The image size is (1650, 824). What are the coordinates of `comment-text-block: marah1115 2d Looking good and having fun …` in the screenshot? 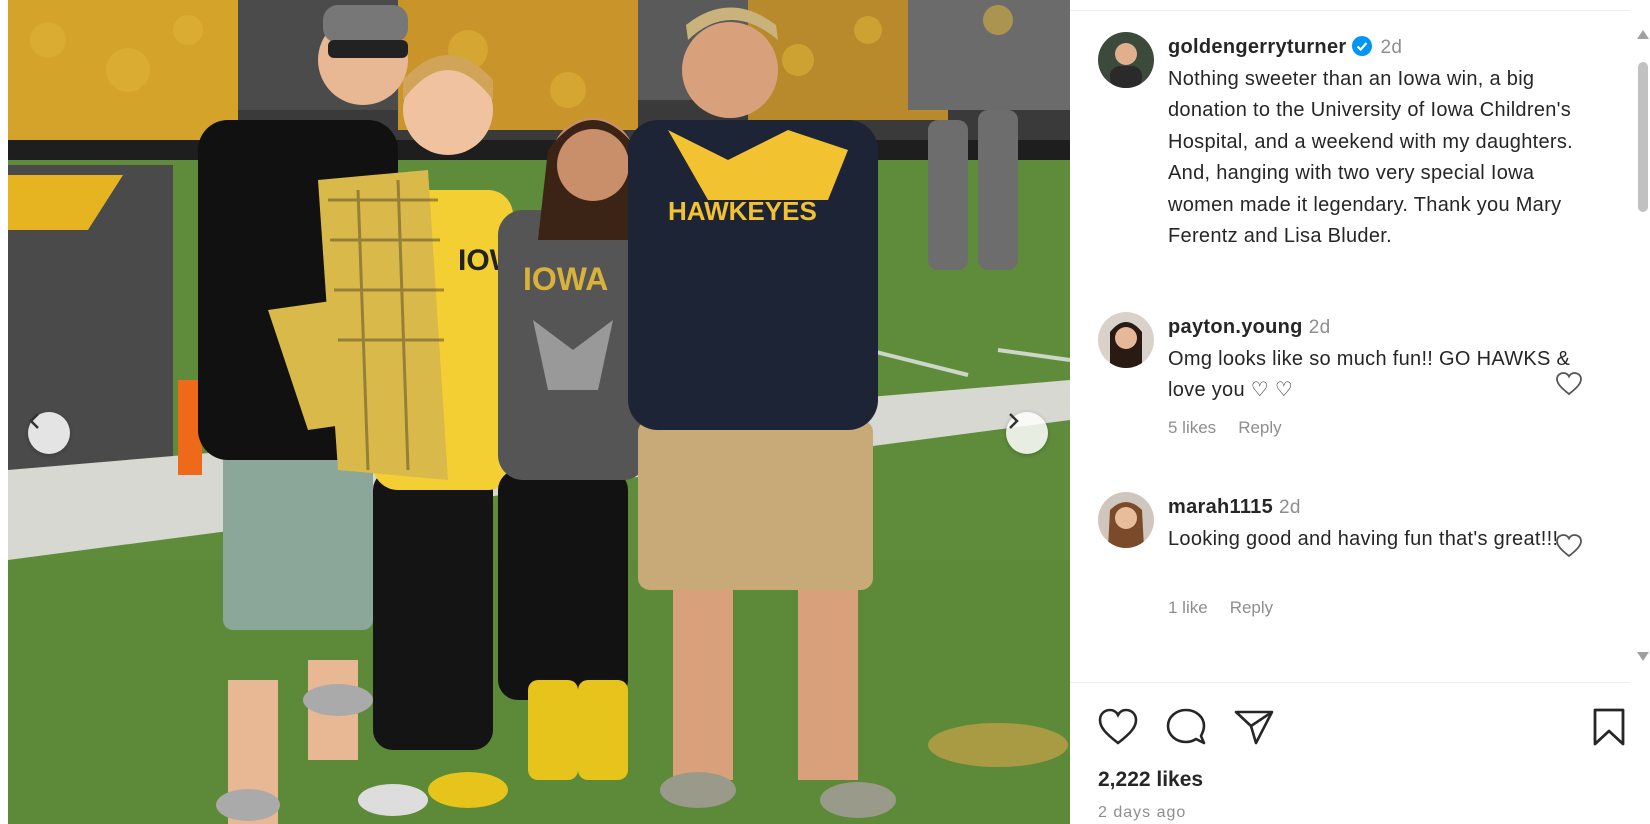 It's located at (1374, 523).